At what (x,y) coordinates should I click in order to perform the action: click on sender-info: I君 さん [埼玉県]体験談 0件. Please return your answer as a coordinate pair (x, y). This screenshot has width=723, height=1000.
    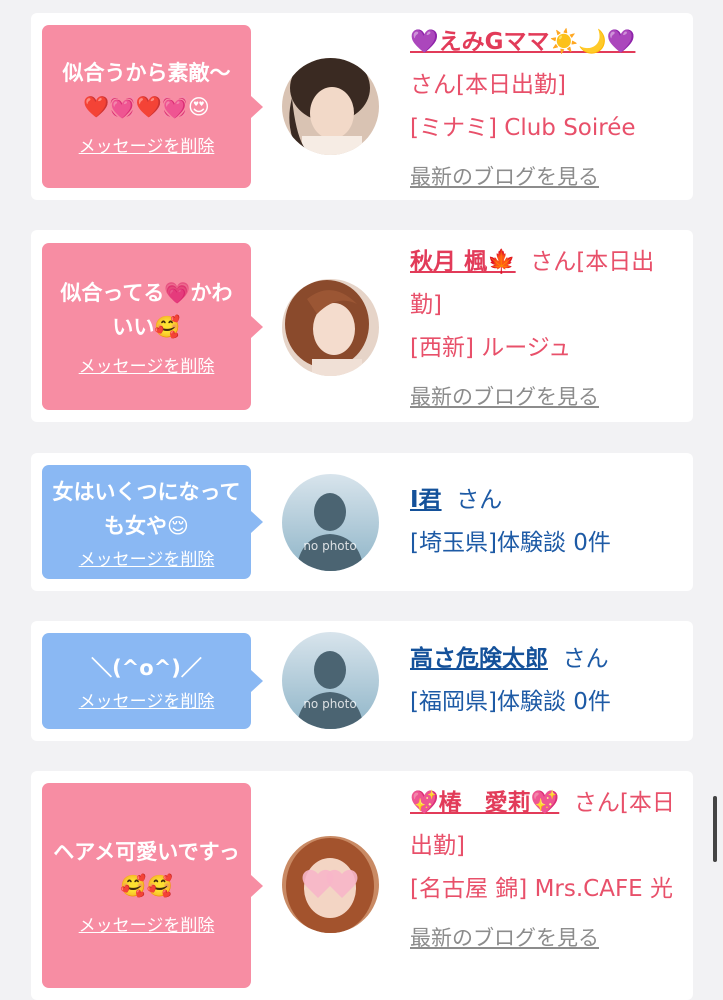
    Looking at the image, I should click on (546, 522).